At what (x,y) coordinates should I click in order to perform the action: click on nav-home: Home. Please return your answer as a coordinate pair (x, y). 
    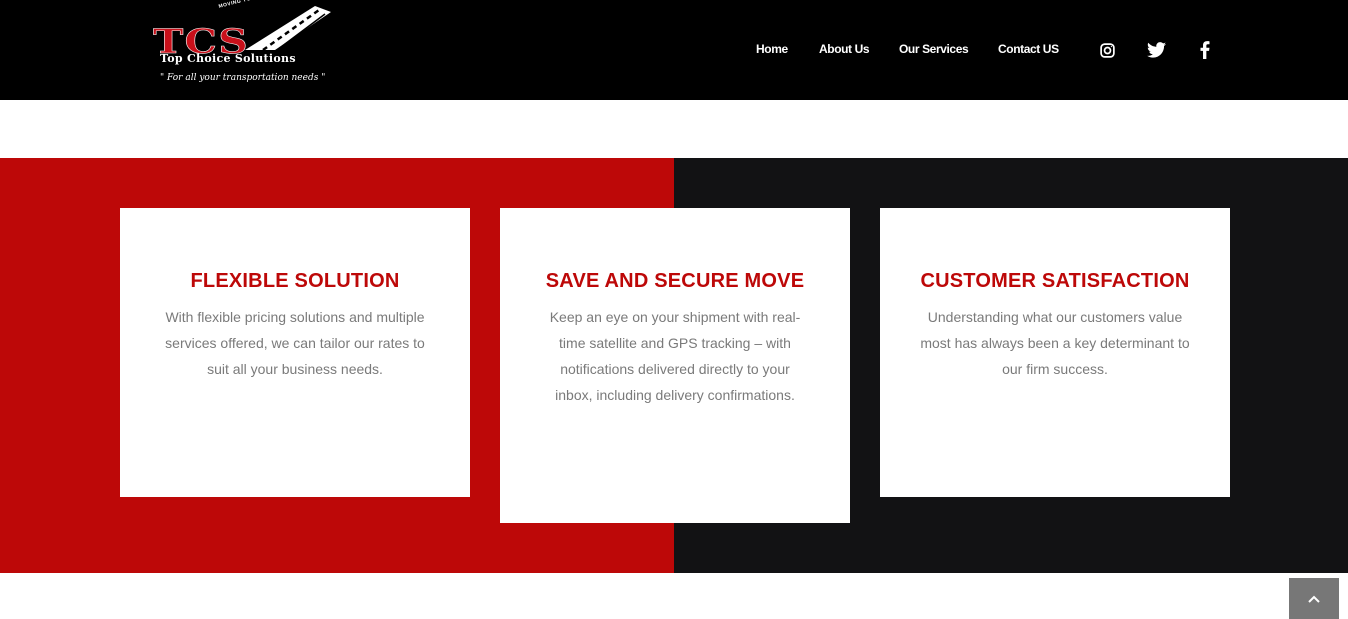
    Looking at the image, I should click on (772, 49).